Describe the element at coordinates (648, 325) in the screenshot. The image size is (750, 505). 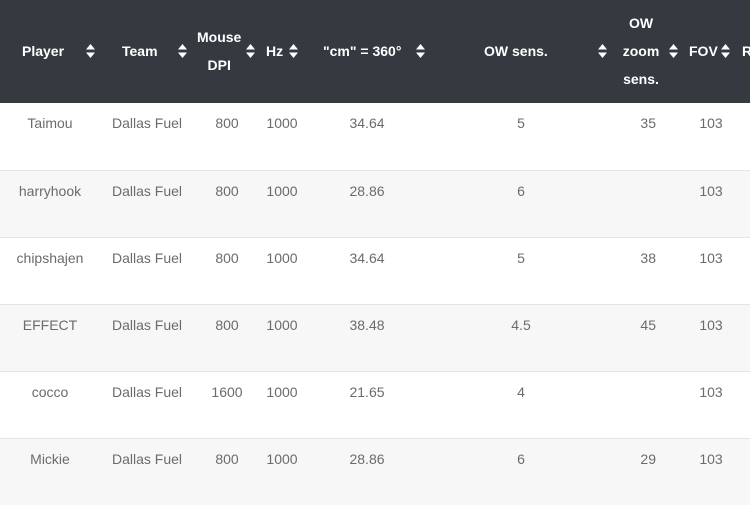
I see `cell-ow-zoom: 45` at that location.